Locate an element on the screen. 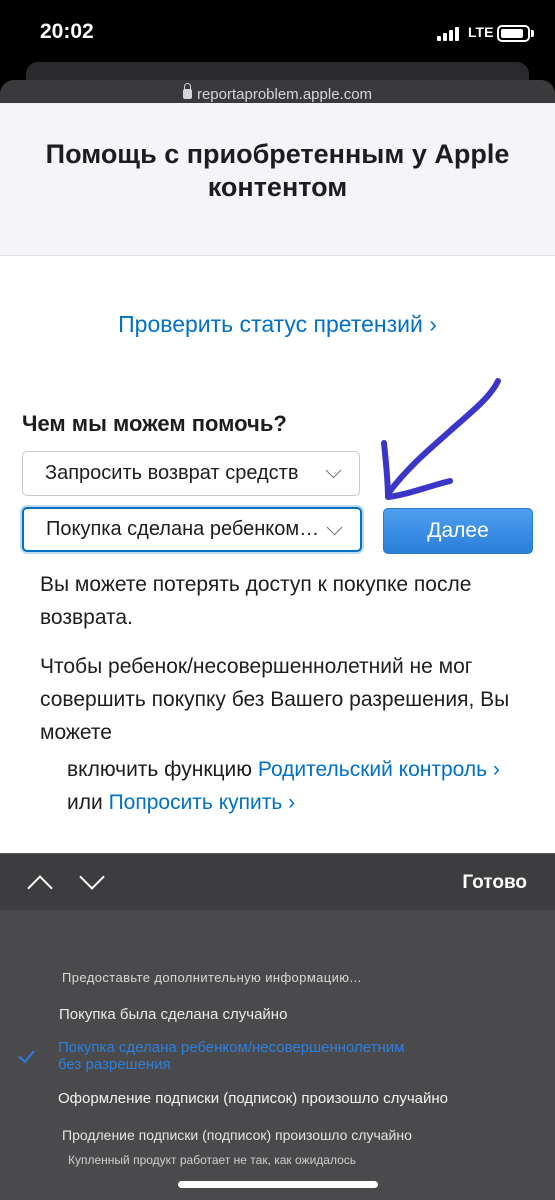  parental-control-link: Родительский контроль › is located at coordinates (379, 769).